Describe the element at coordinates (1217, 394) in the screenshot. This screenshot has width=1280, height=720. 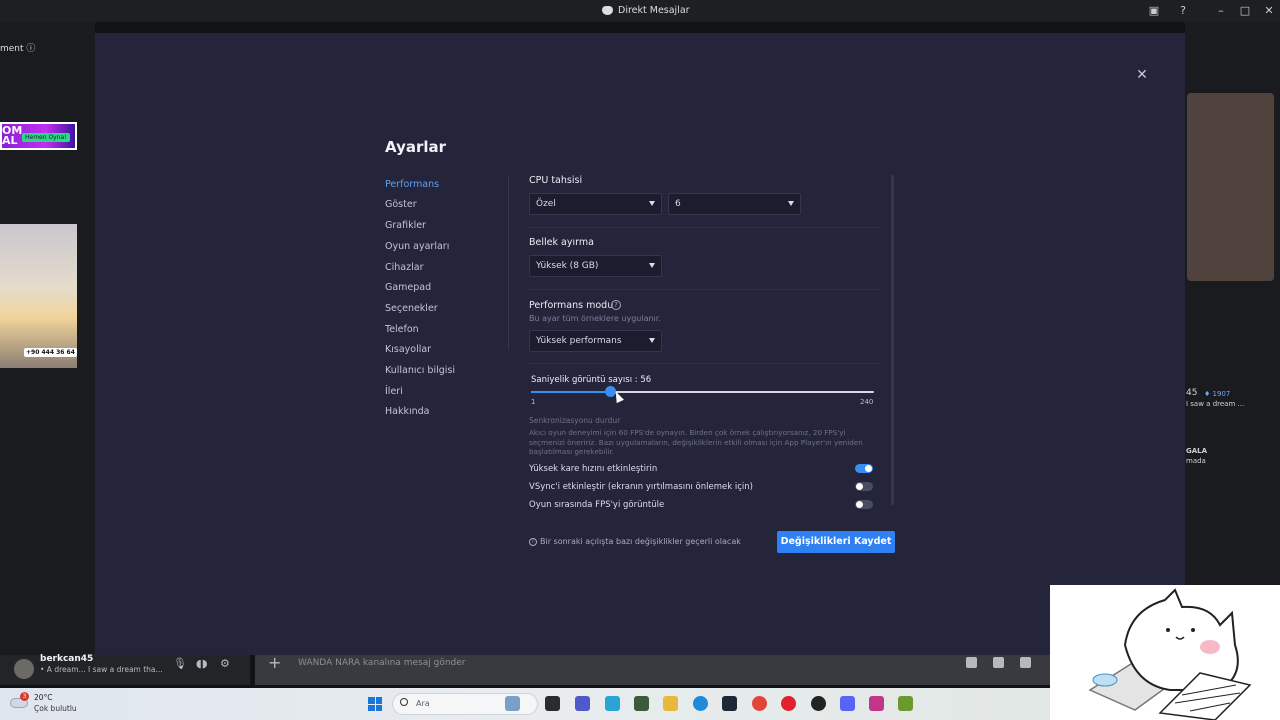
I see `right-badge: ♦ 1907` at that location.